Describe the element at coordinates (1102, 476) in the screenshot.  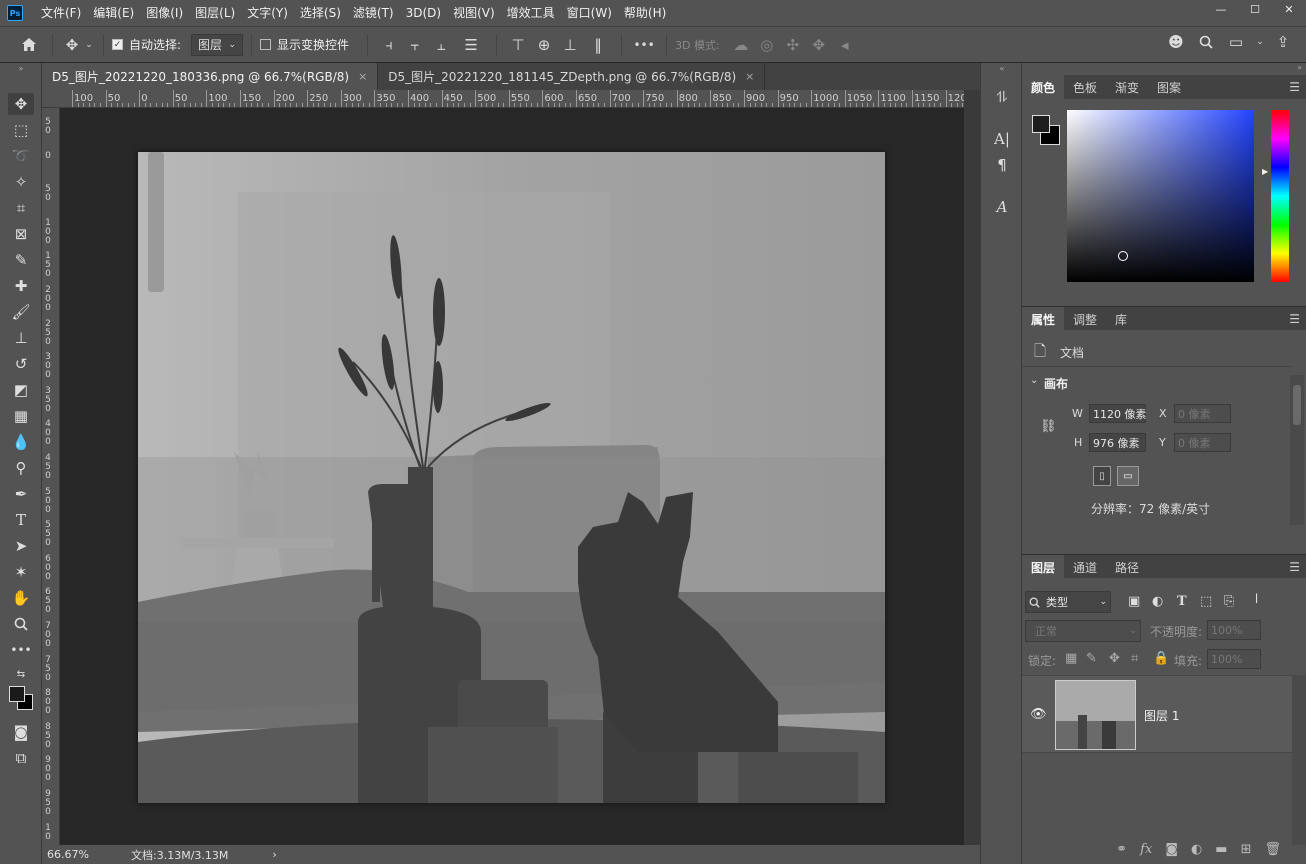
I see `portrait-orientation-icon: ▯` at that location.